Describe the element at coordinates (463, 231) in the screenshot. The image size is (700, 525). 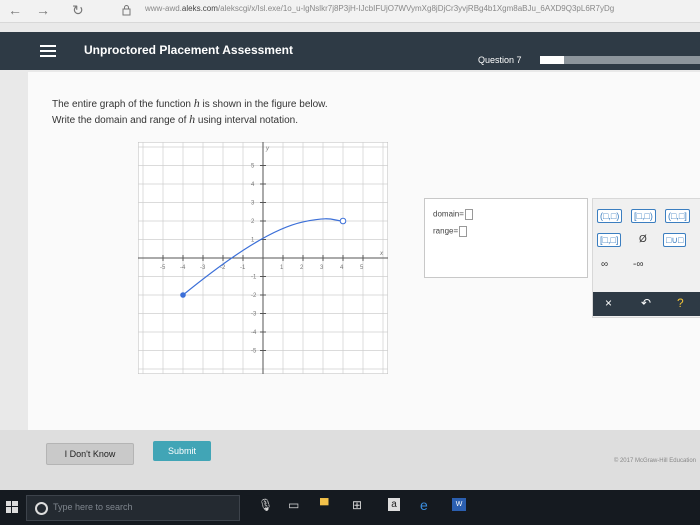
I see `range-input` at that location.